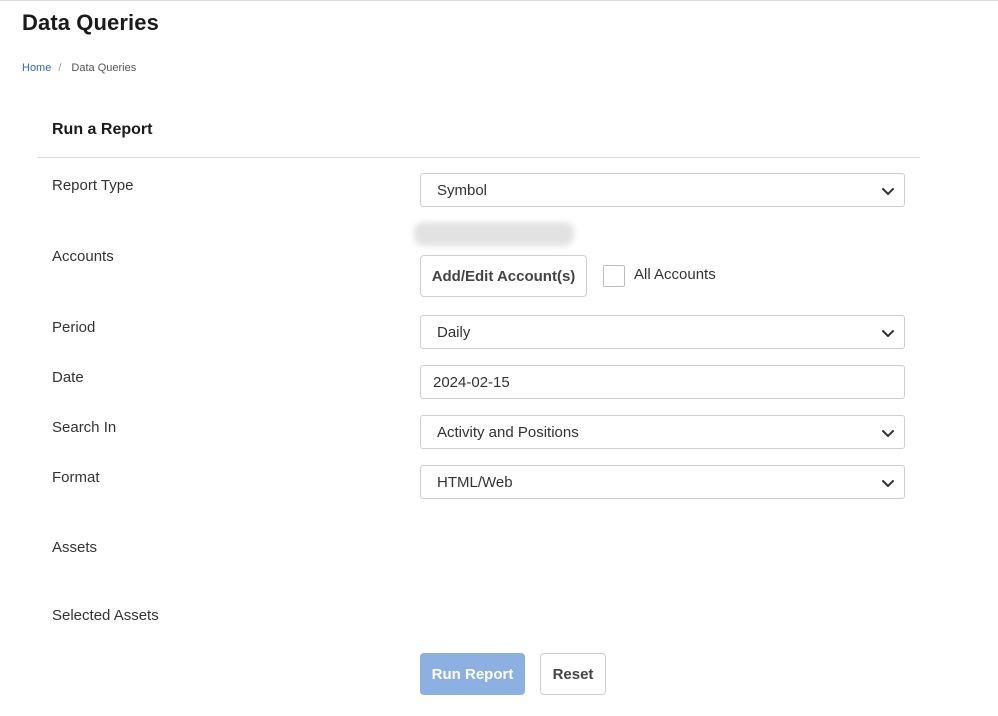  What do you see at coordinates (105, 615) in the screenshot?
I see `selected-assets-label: Selected Assets` at bounding box center [105, 615].